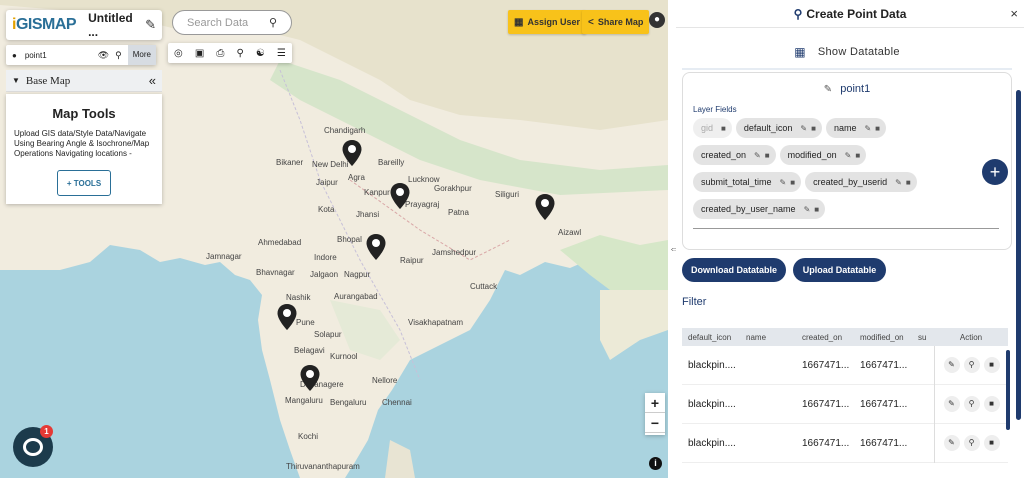 Image resolution: width=1024 pixels, height=478 pixels. I want to click on basemap-toggle: ▼ Base Map «, so click(84, 81).